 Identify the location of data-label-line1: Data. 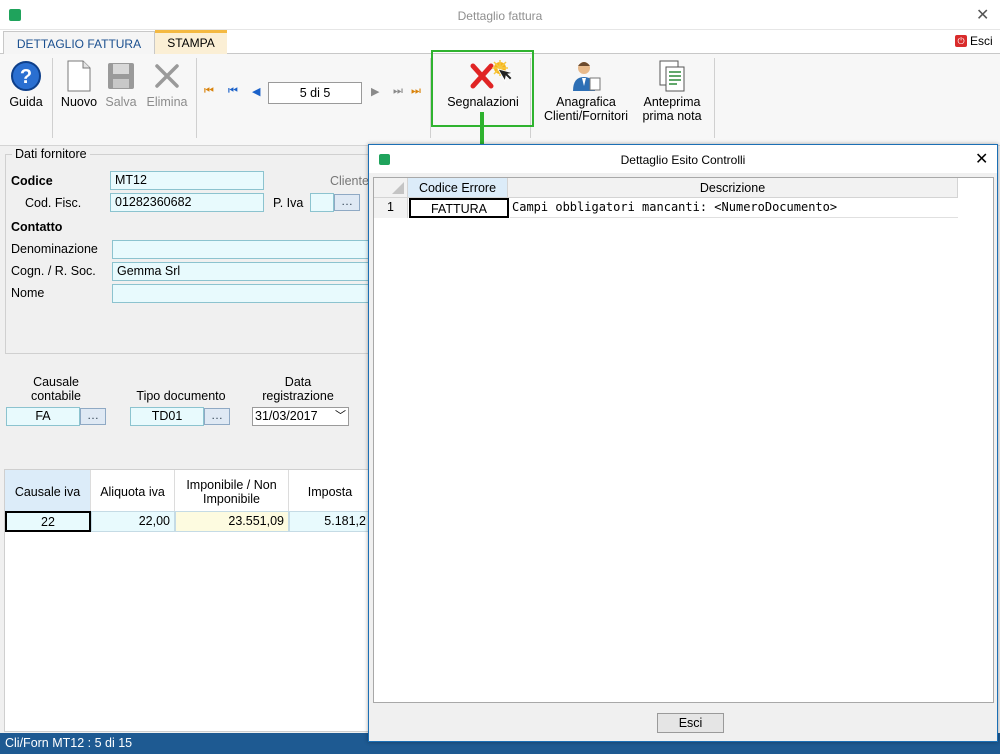
(298, 382).